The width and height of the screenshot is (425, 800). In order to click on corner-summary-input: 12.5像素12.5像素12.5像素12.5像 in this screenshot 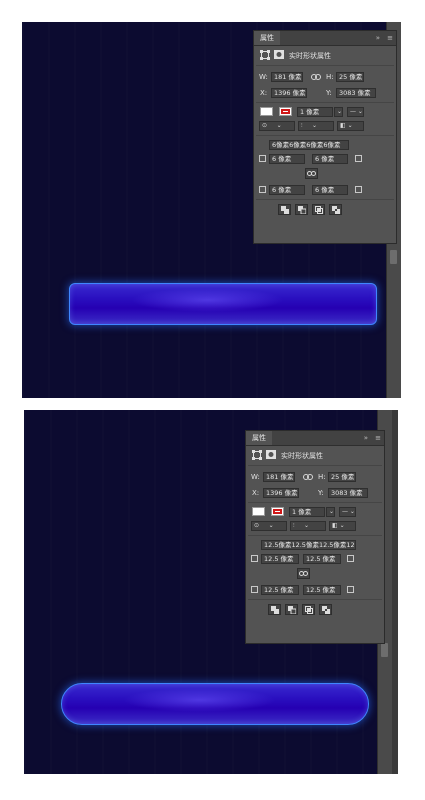, I will do `click(308, 545)`.